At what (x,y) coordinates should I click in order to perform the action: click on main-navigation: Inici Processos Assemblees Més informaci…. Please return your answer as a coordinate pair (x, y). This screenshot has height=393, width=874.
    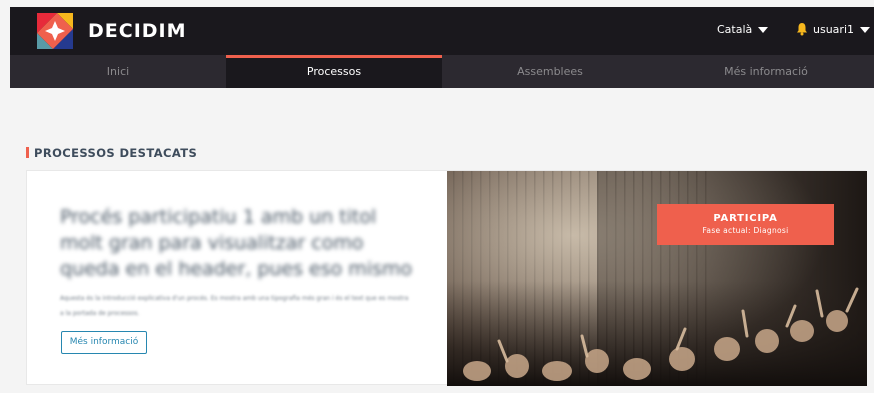
    Looking at the image, I should click on (442, 71).